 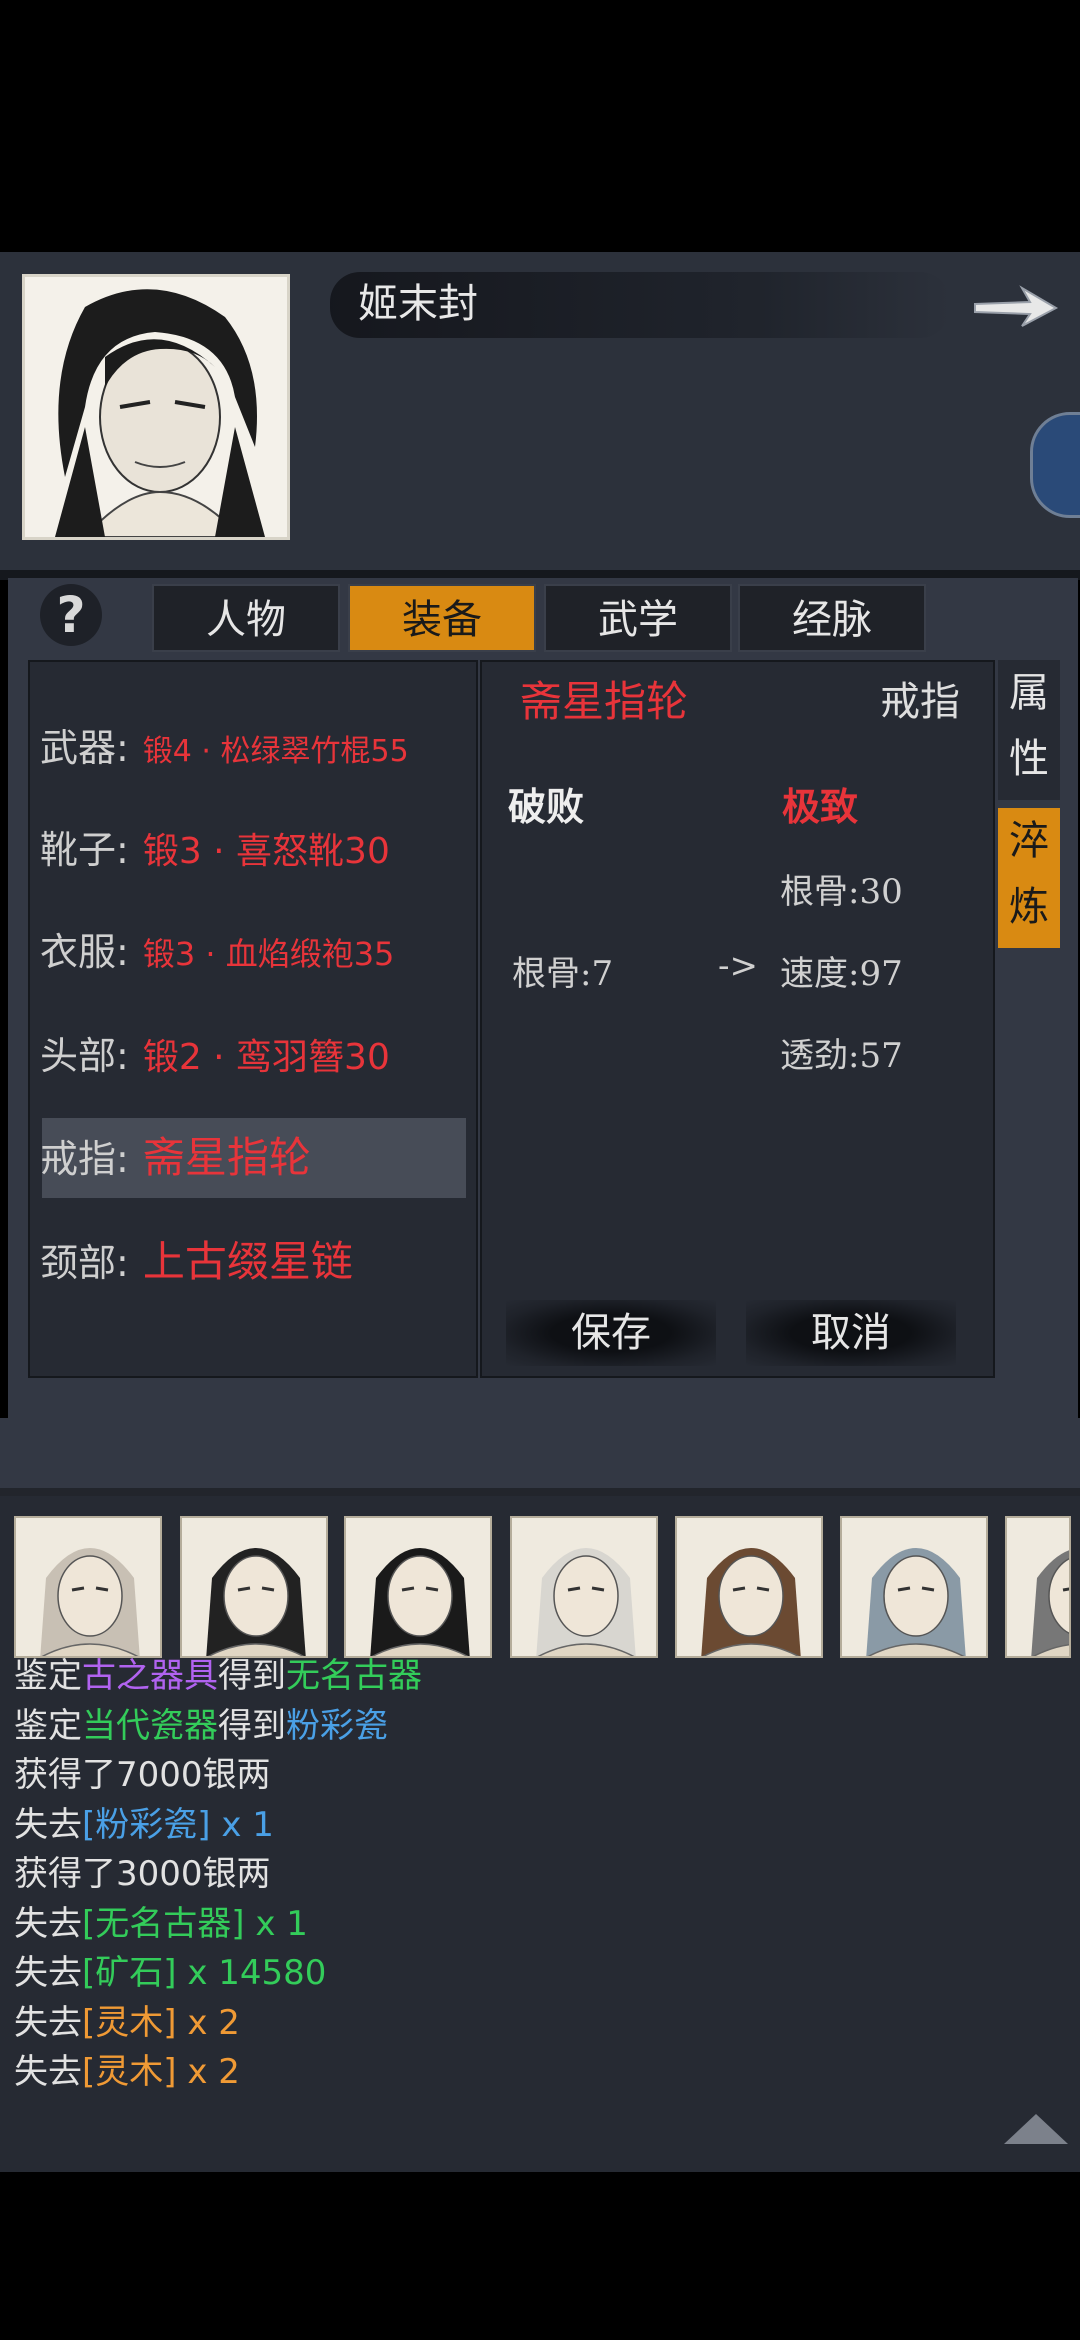 I want to click on old-stat: 根骨:7, so click(x=563, y=974).